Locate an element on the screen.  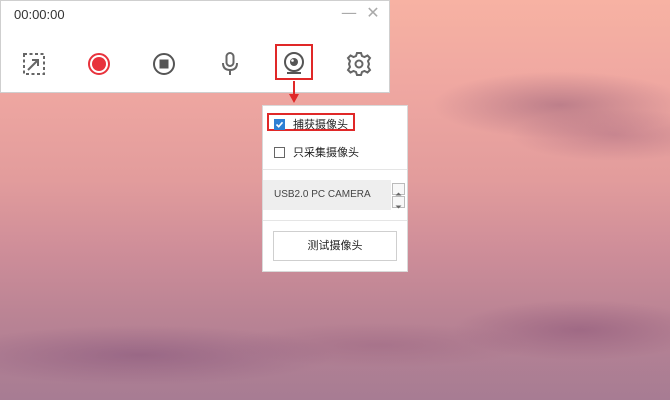
stop-button is located at coordinates (164, 64).